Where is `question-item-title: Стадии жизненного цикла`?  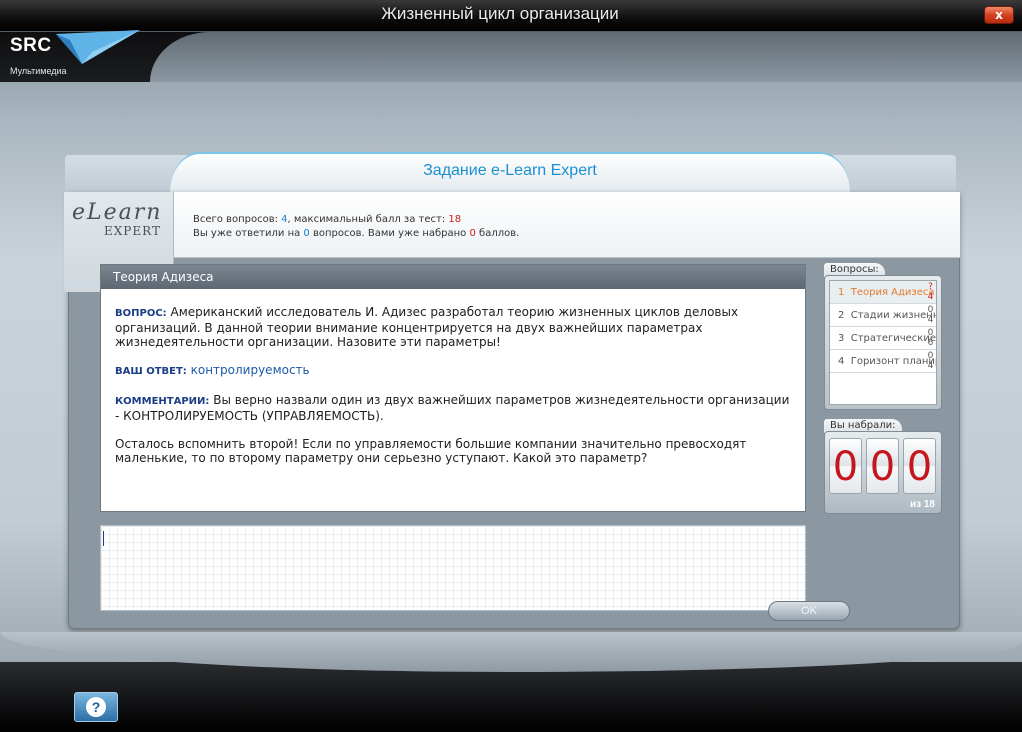 question-item-title: Стадии жизненного цикла is located at coordinates (893, 315).